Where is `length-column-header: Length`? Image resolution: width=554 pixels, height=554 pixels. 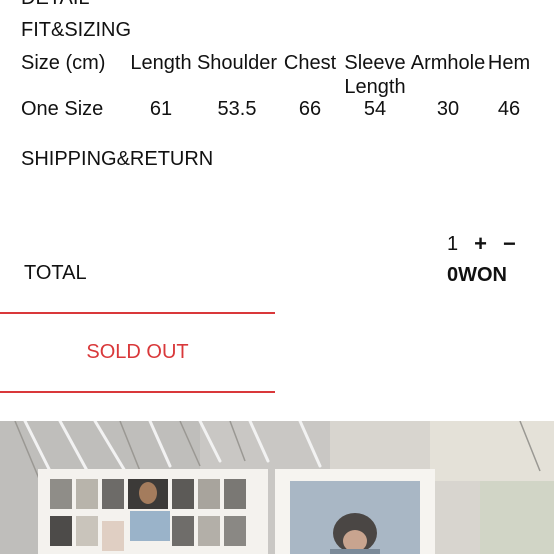
length-column-header: Length is located at coordinates (161, 63).